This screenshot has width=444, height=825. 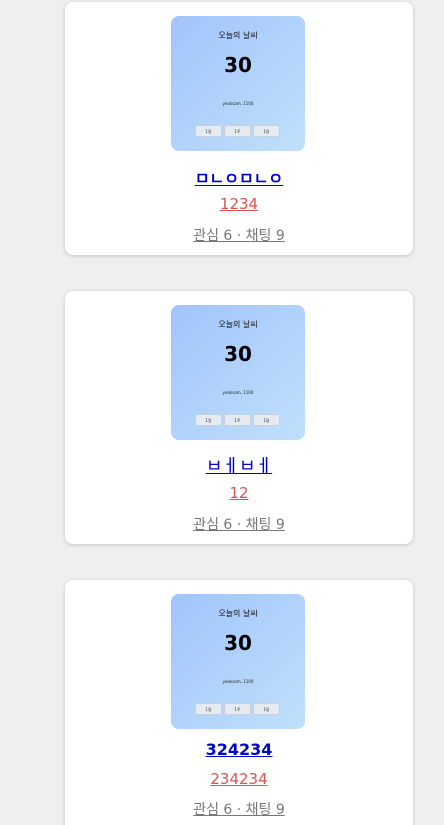 I want to click on post-price-link: 1234, so click(x=239, y=204).